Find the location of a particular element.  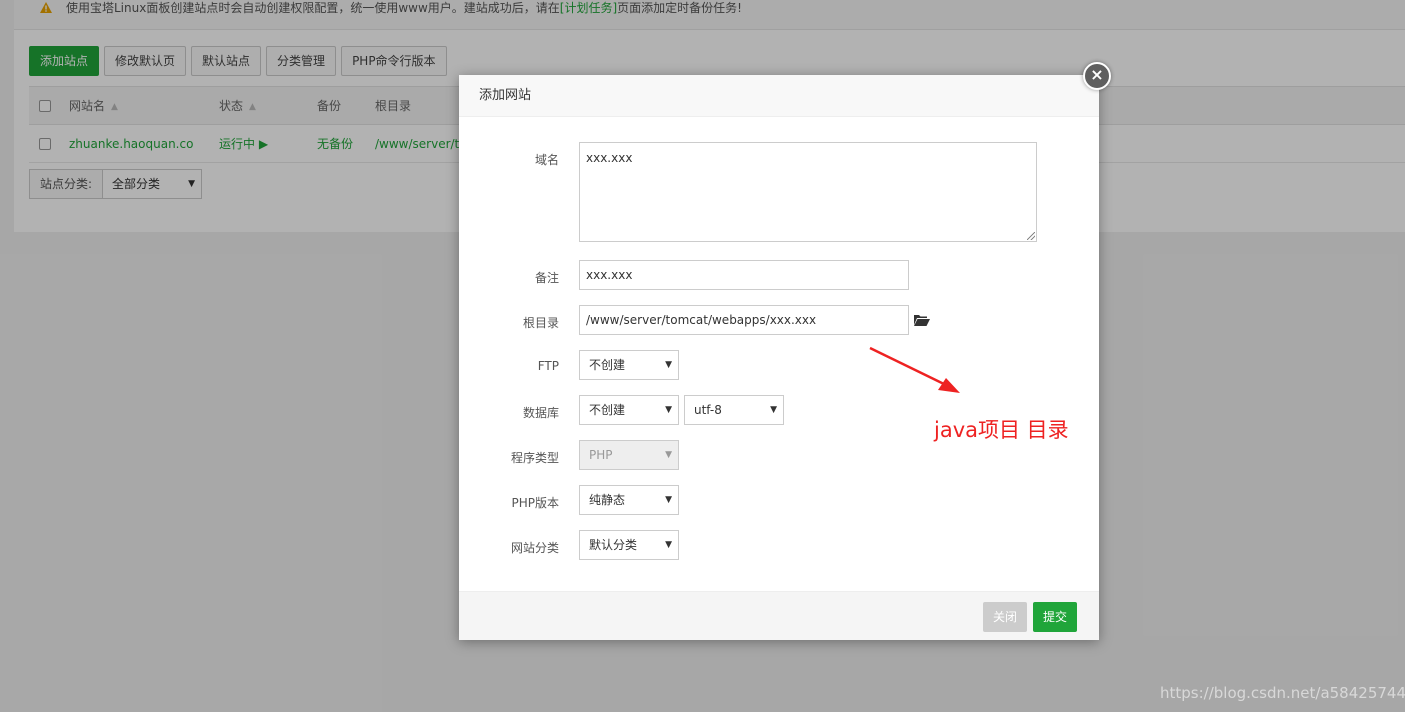

watermark: https://blog.csdn.net/a584257442 is located at coordinates (1282, 693).